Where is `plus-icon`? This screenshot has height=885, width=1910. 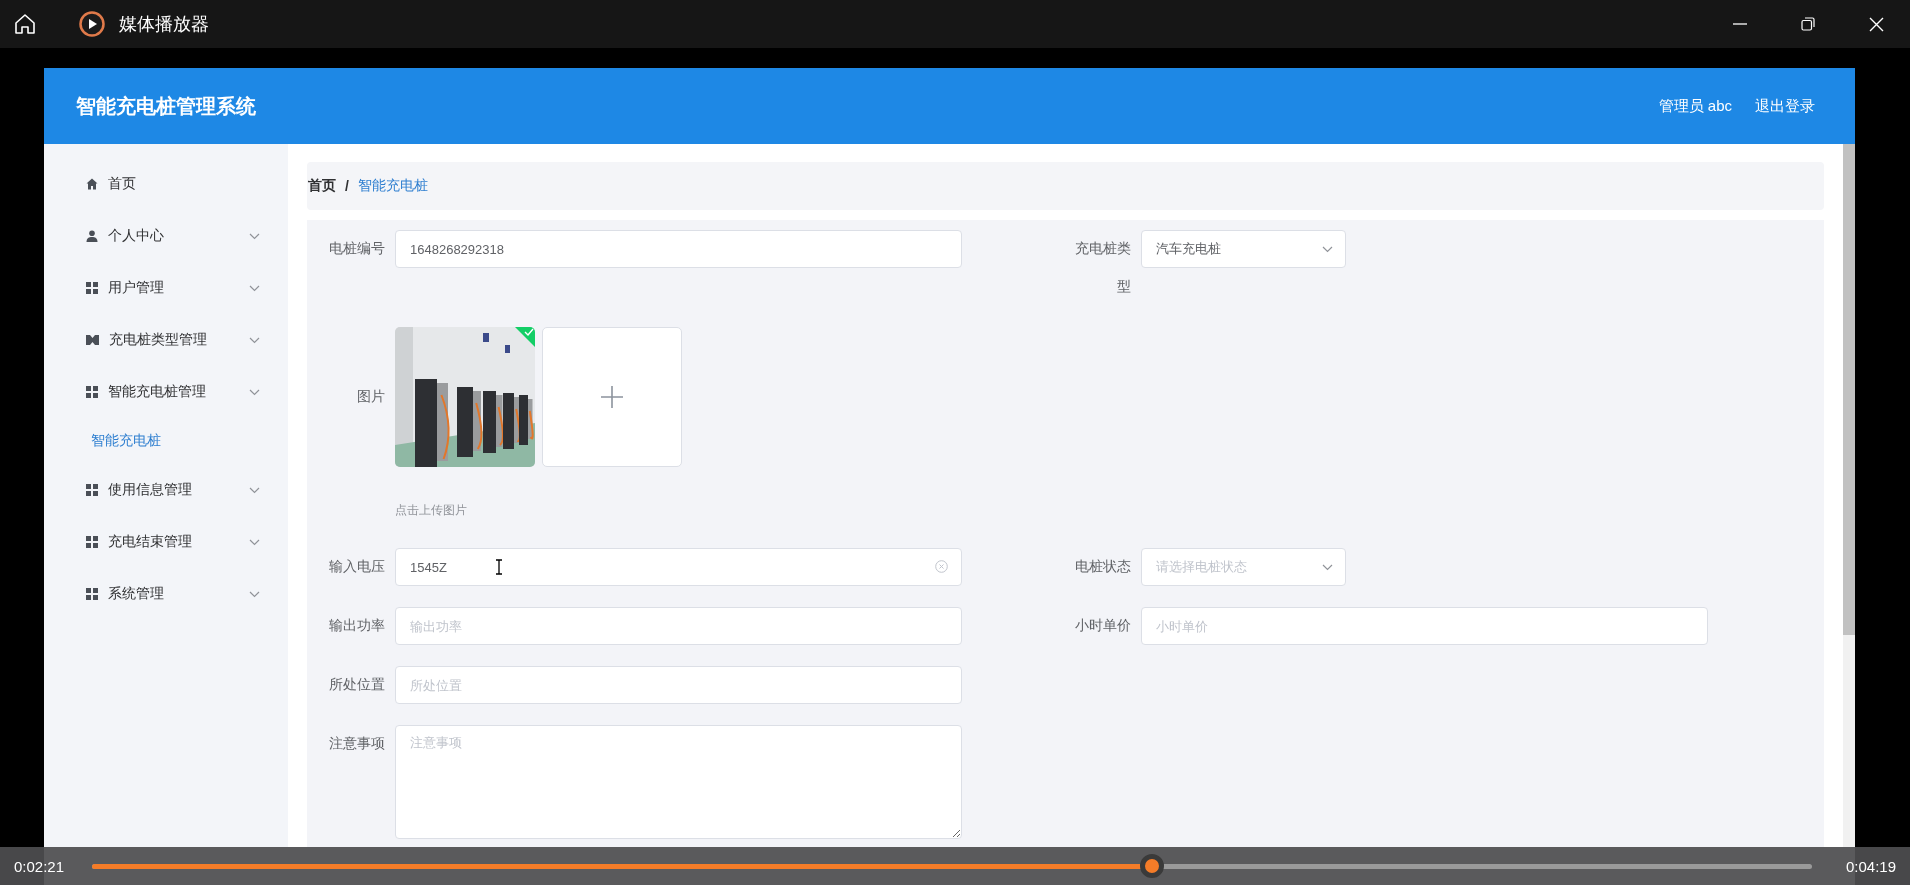
plus-icon is located at coordinates (612, 397).